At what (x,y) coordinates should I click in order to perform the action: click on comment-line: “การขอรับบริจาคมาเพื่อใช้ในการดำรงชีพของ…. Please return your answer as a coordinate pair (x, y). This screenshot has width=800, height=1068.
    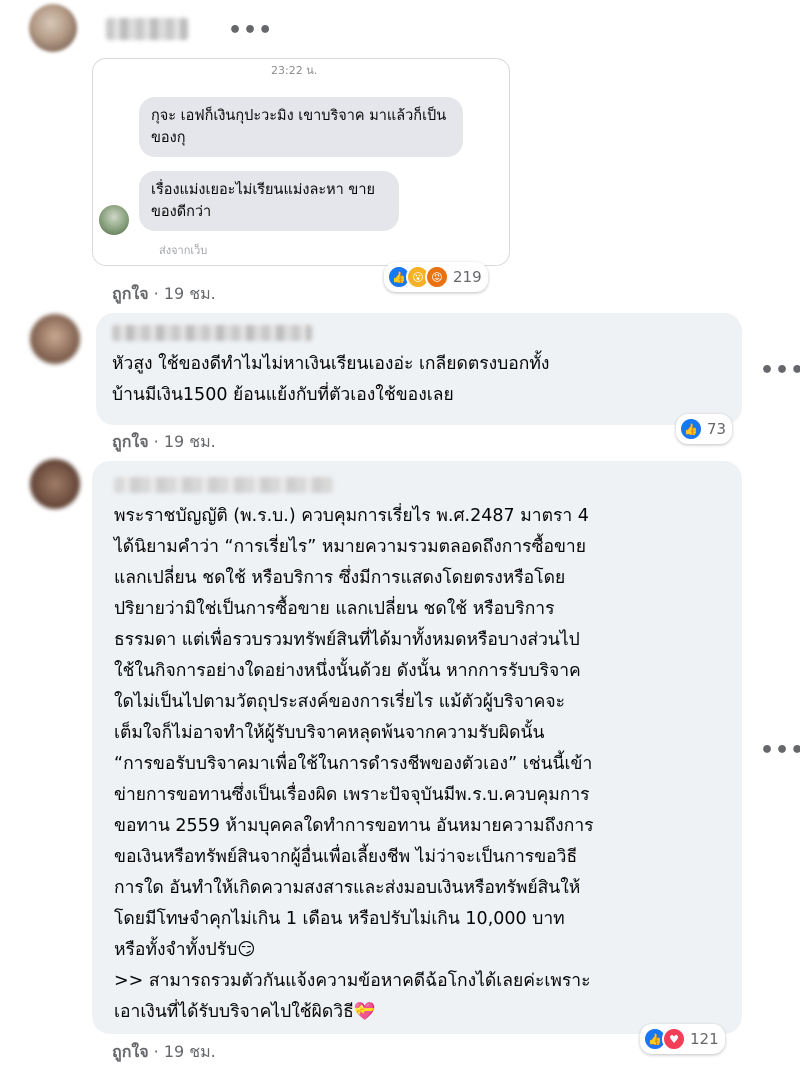
    Looking at the image, I should click on (353, 764).